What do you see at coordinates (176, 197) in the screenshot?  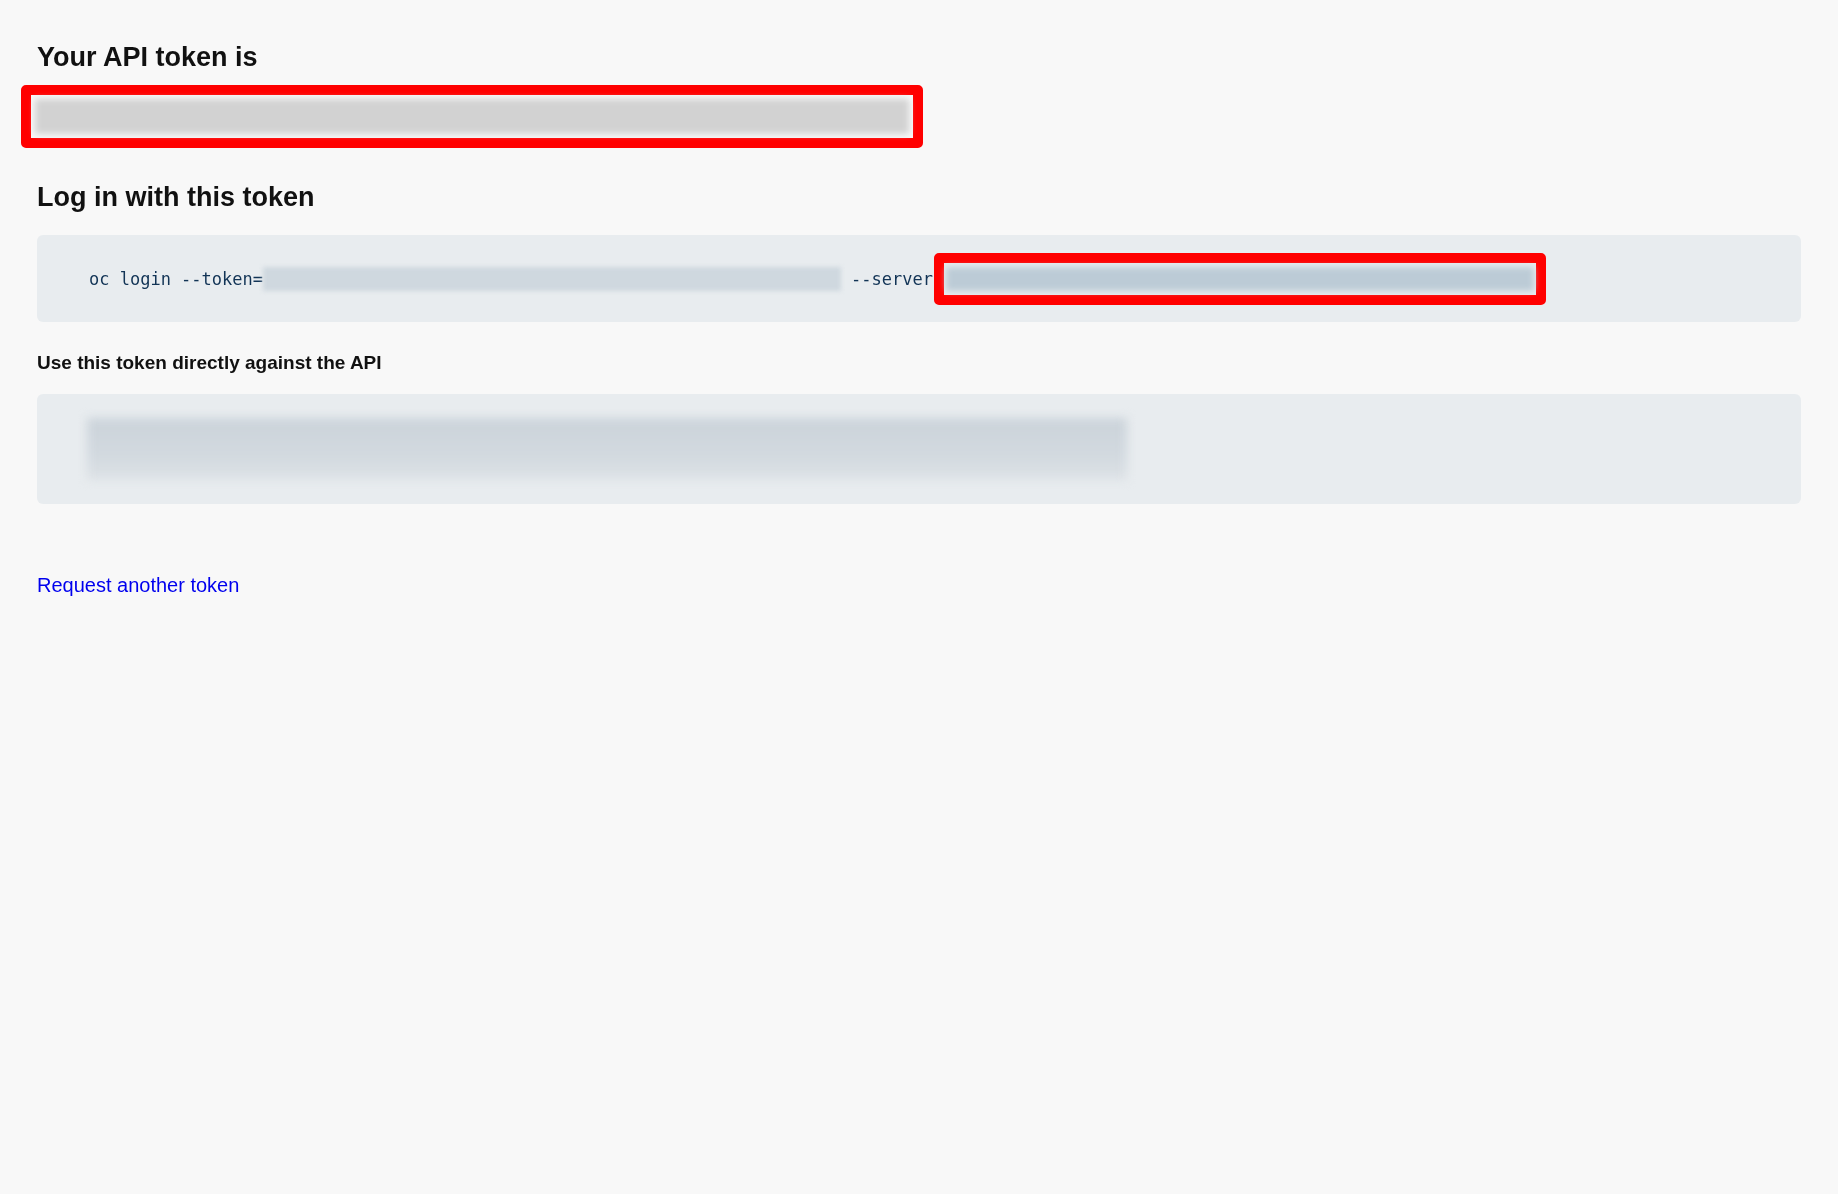 I see `heading: Log in with this token` at bounding box center [176, 197].